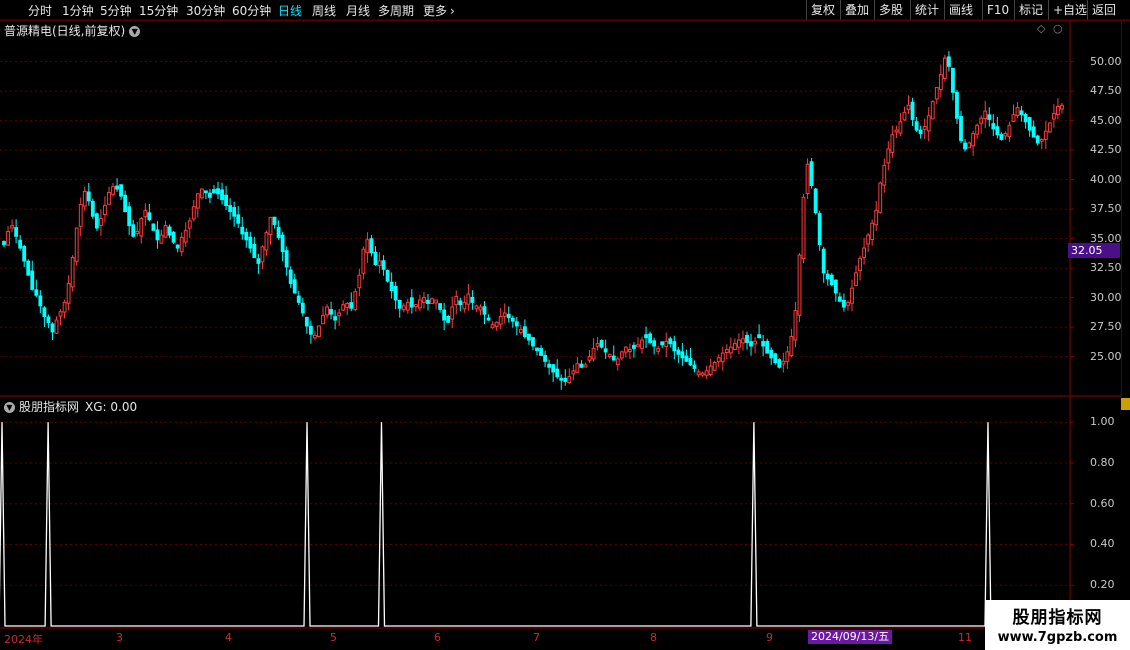  I want to click on date-tick-label: 3, so click(119, 637).